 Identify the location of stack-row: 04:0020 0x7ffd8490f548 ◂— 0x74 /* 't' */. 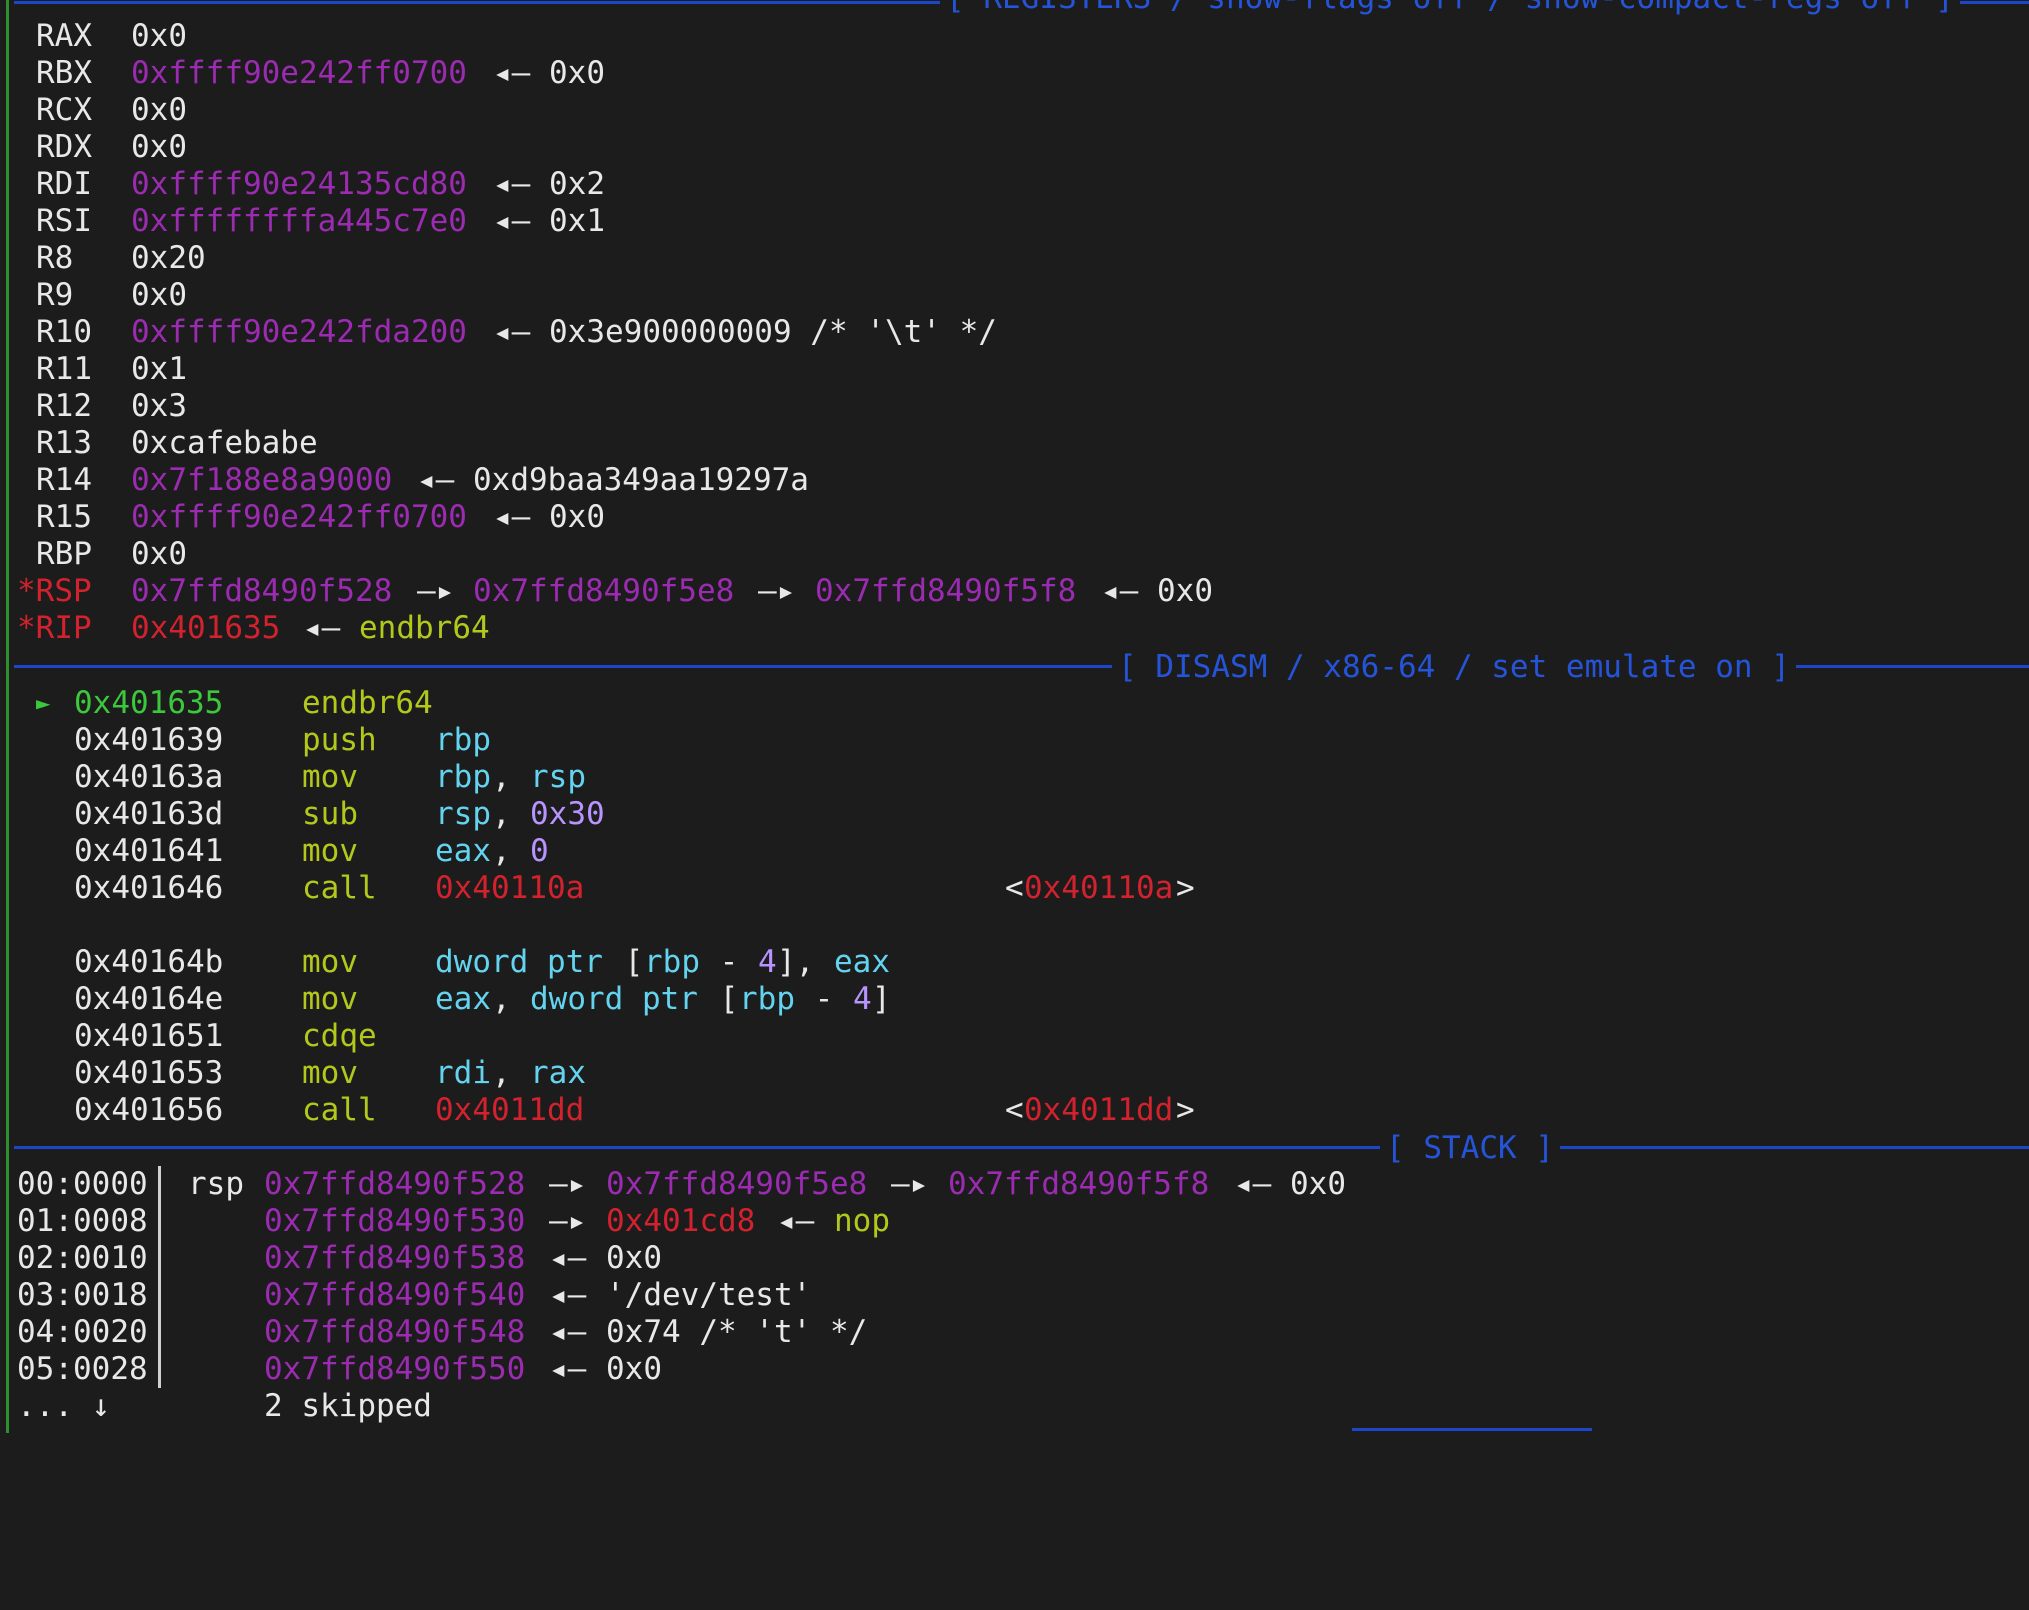
(433, 1332).